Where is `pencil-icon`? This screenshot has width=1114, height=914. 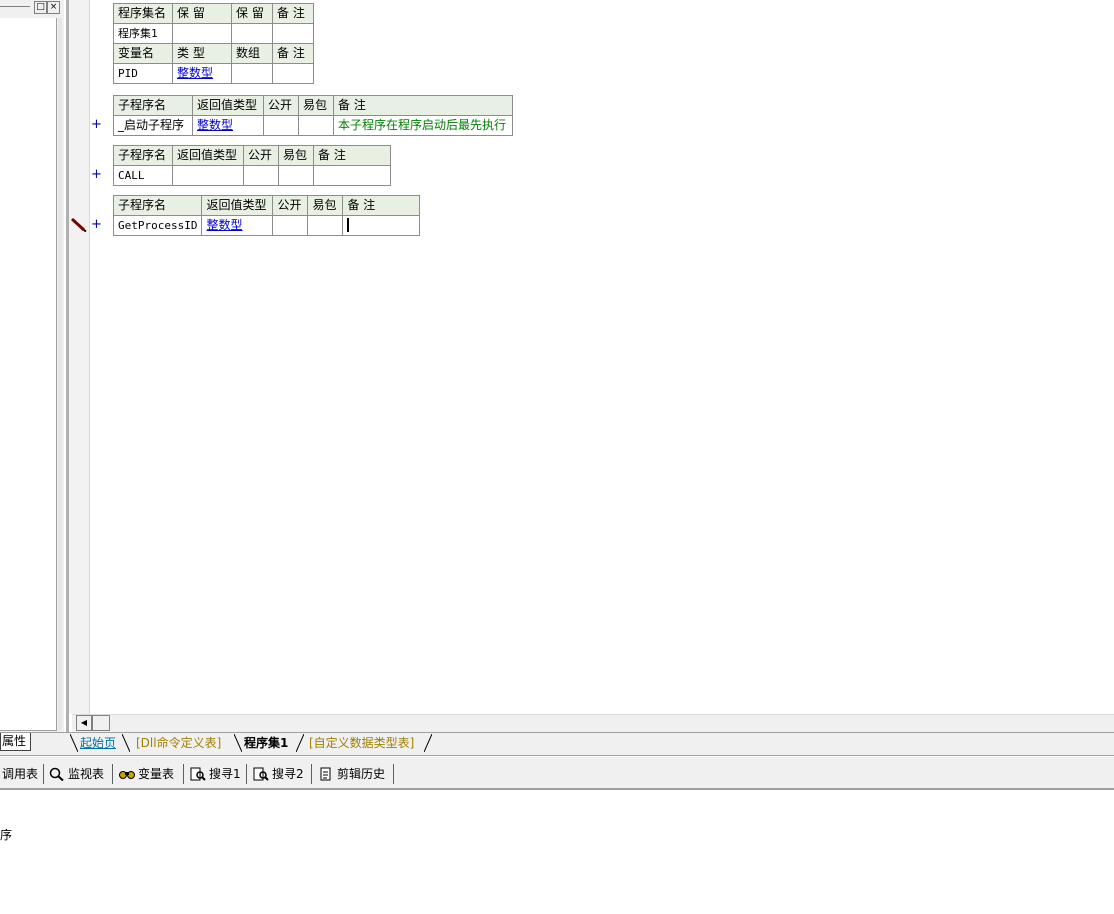
pencil-icon is located at coordinates (78, 225).